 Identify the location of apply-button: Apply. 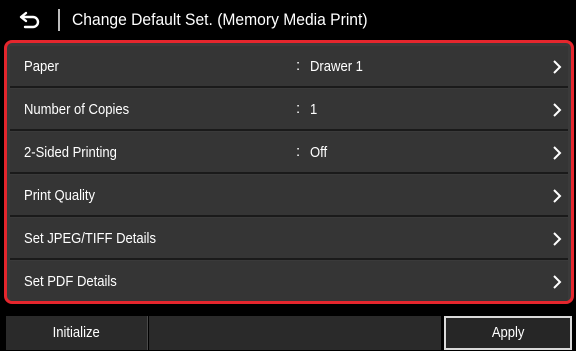
(508, 333).